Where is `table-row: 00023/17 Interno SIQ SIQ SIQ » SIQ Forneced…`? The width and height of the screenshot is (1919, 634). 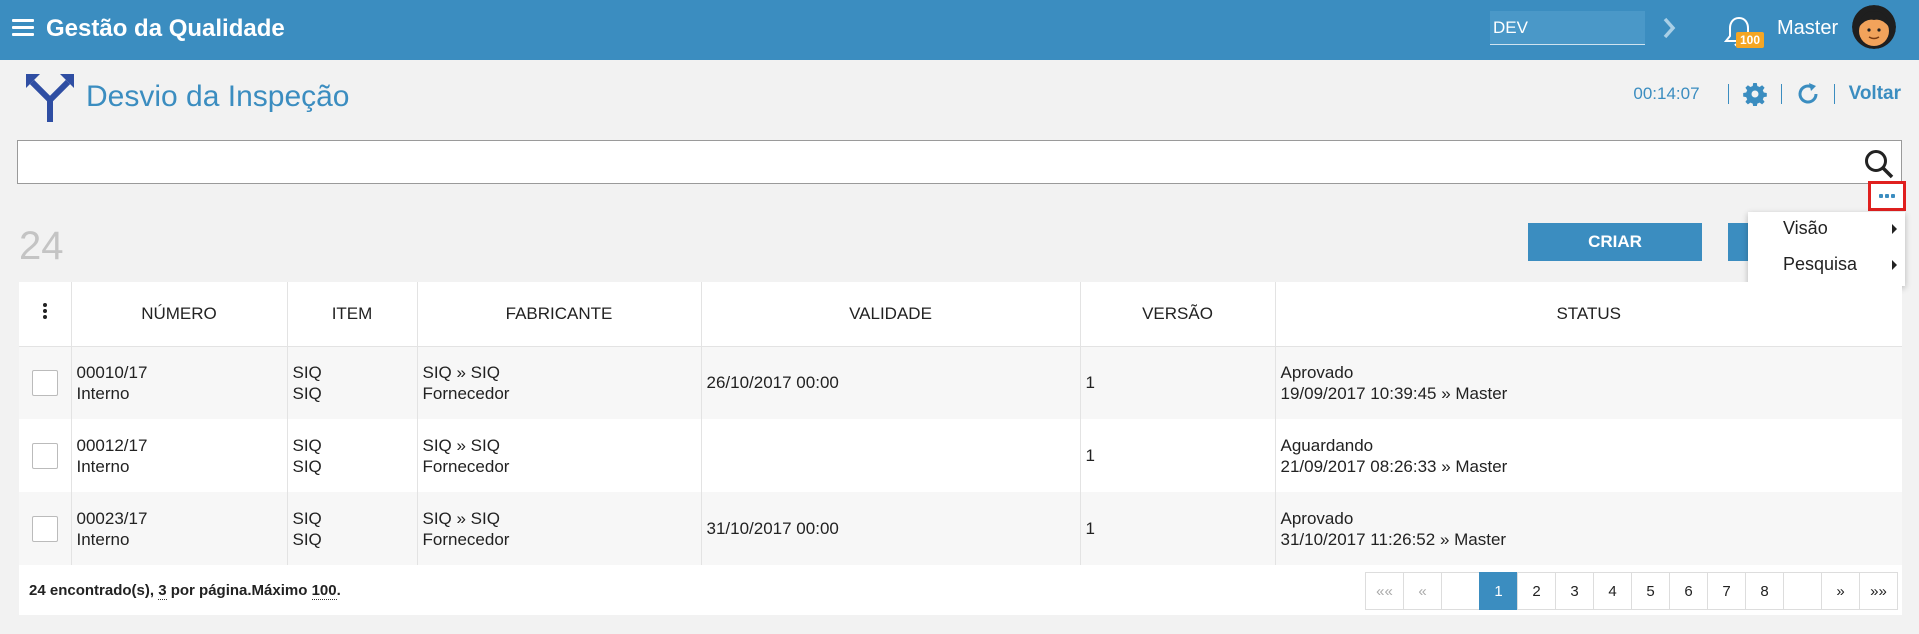
table-row: 00023/17 Interno SIQ SIQ SIQ » SIQ Forneced… is located at coordinates (960, 528).